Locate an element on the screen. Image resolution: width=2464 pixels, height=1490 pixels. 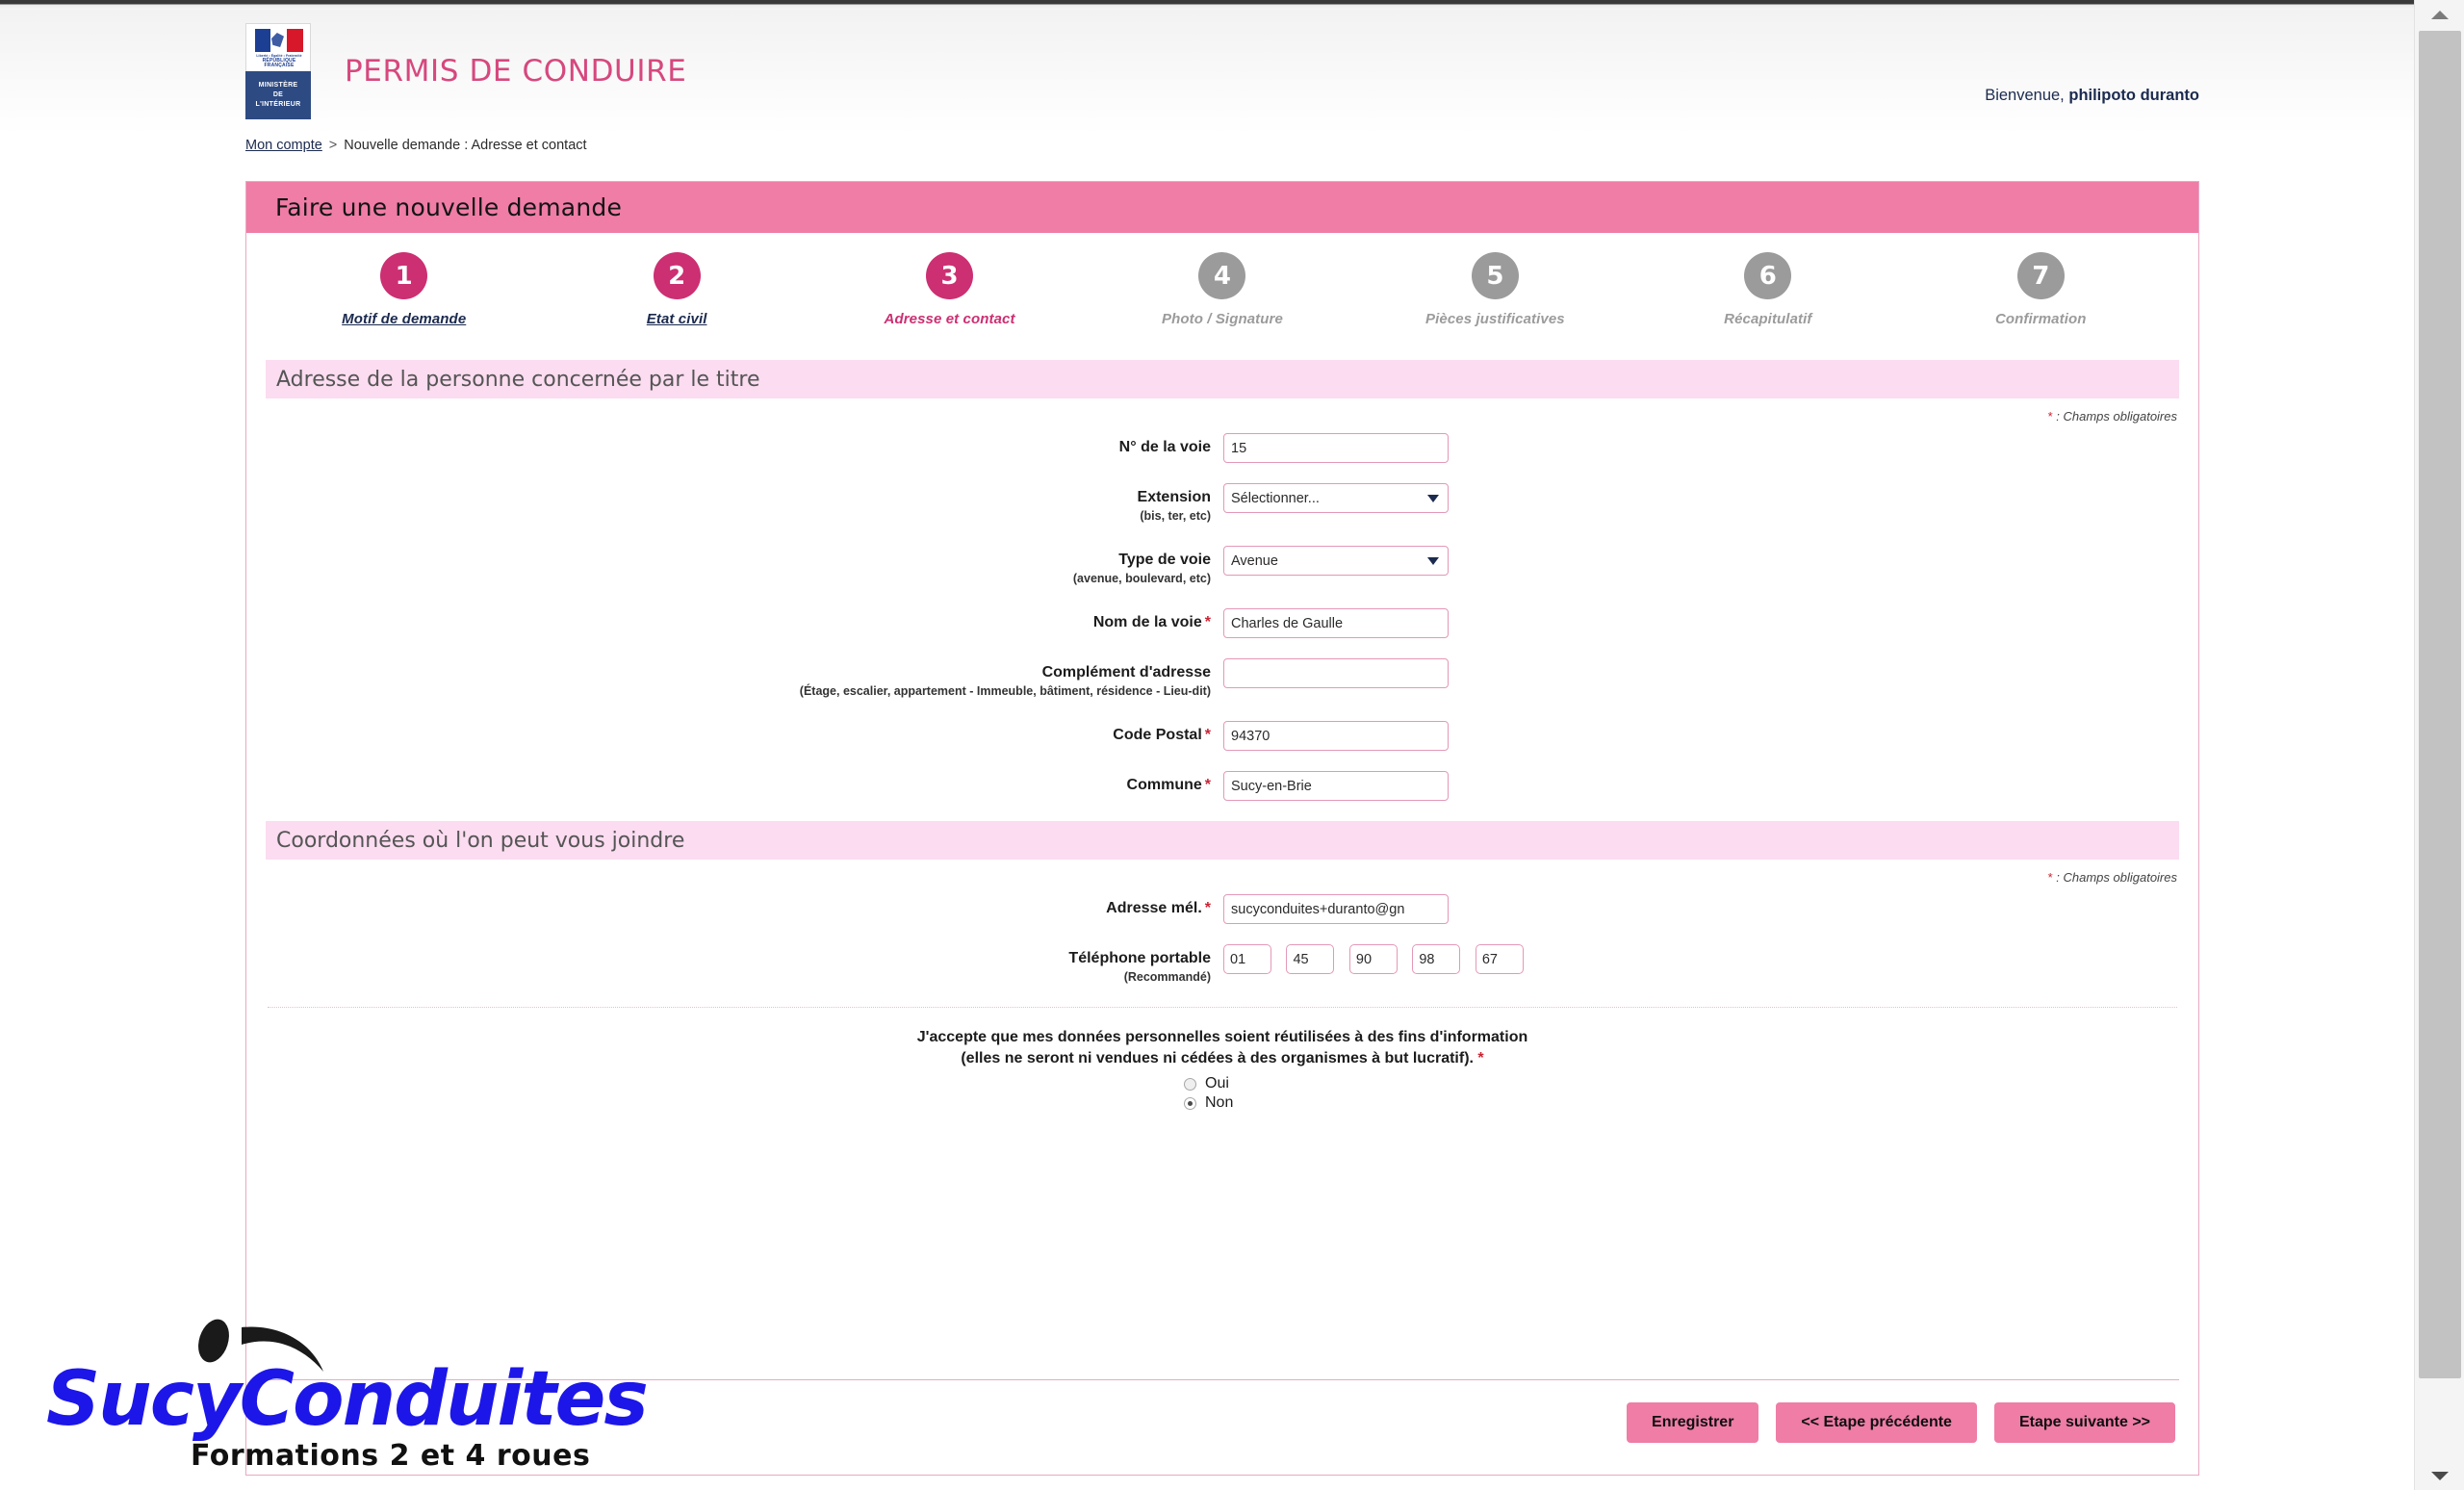
phone-inputs-group is located at coordinates (1710, 959).